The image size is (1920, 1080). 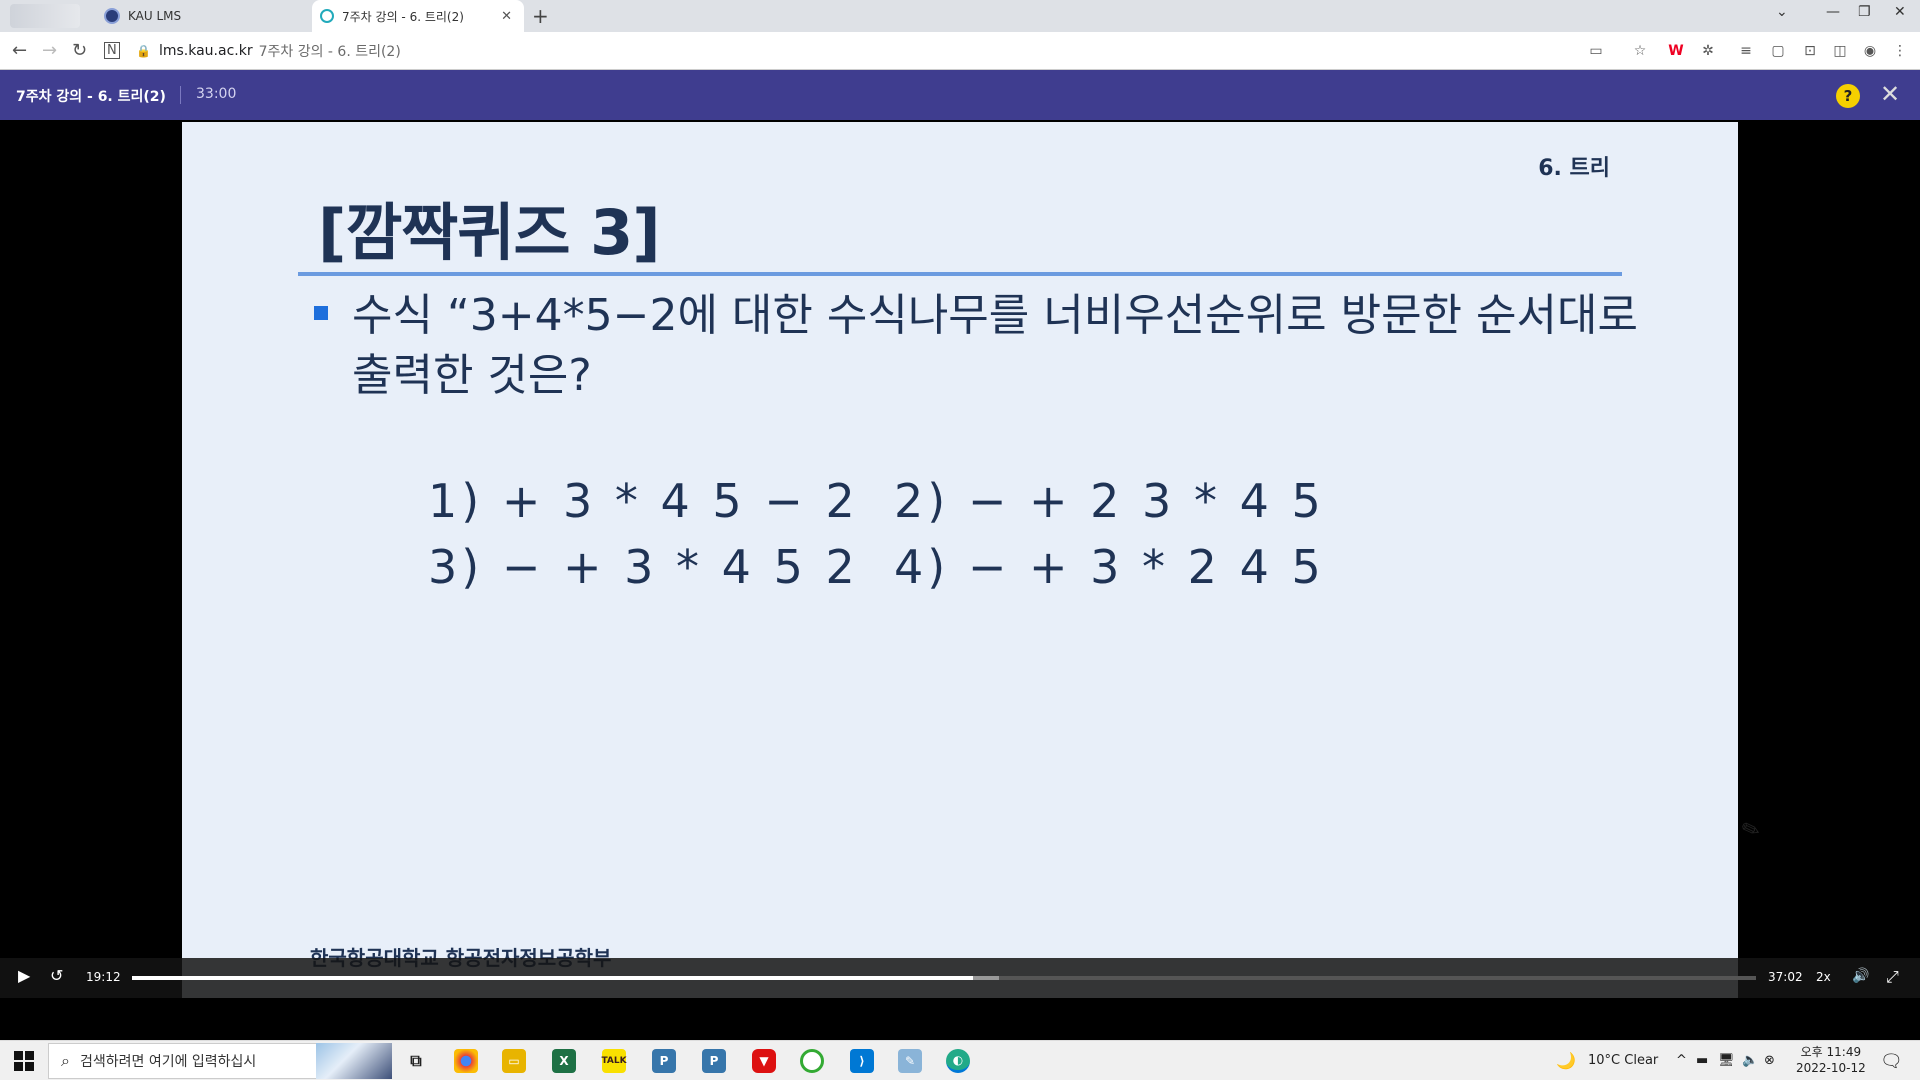 What do you see at coordinates (1109, 567) in the screenshot?
I see `quiz-option-4: 4) − + 3 * 2 4 5` at bounding box center [1109, 567].